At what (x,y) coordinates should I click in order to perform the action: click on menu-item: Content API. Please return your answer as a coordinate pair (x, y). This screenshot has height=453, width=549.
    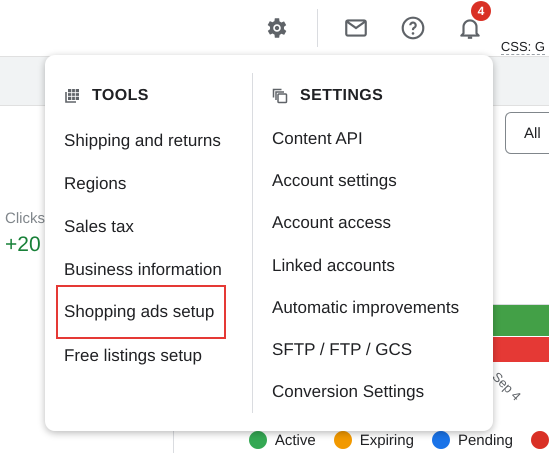
    Looking at the image, I should click on (317, 139).